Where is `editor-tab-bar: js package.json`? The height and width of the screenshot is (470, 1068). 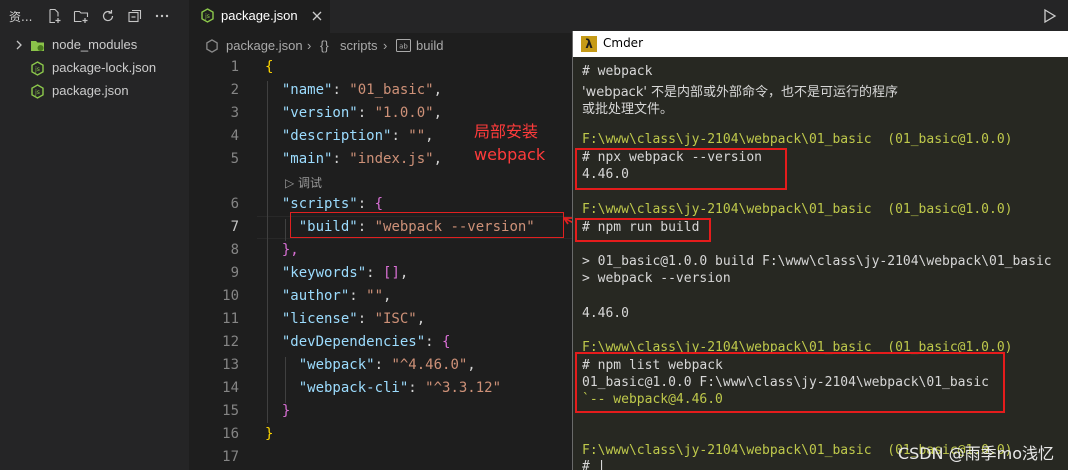 editor-tab-bar: js package.json is located at coordinates (628, 16).